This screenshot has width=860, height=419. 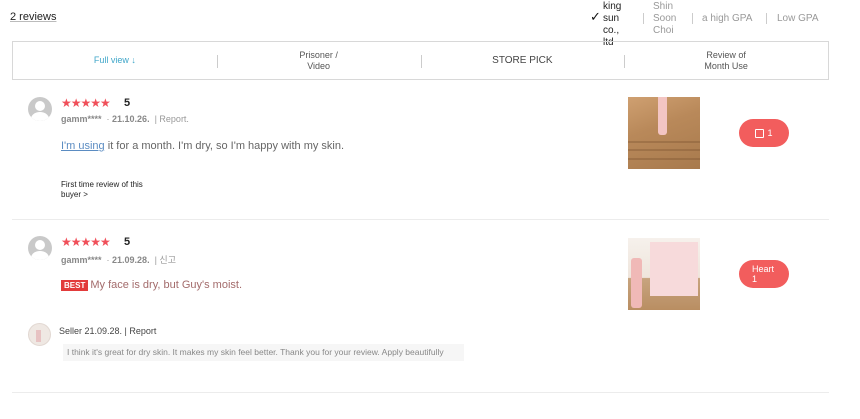 What do you see at coordinates (167, 260) in the screenshot?
I see `report-link: 신고` at bounding box center [167, 260].